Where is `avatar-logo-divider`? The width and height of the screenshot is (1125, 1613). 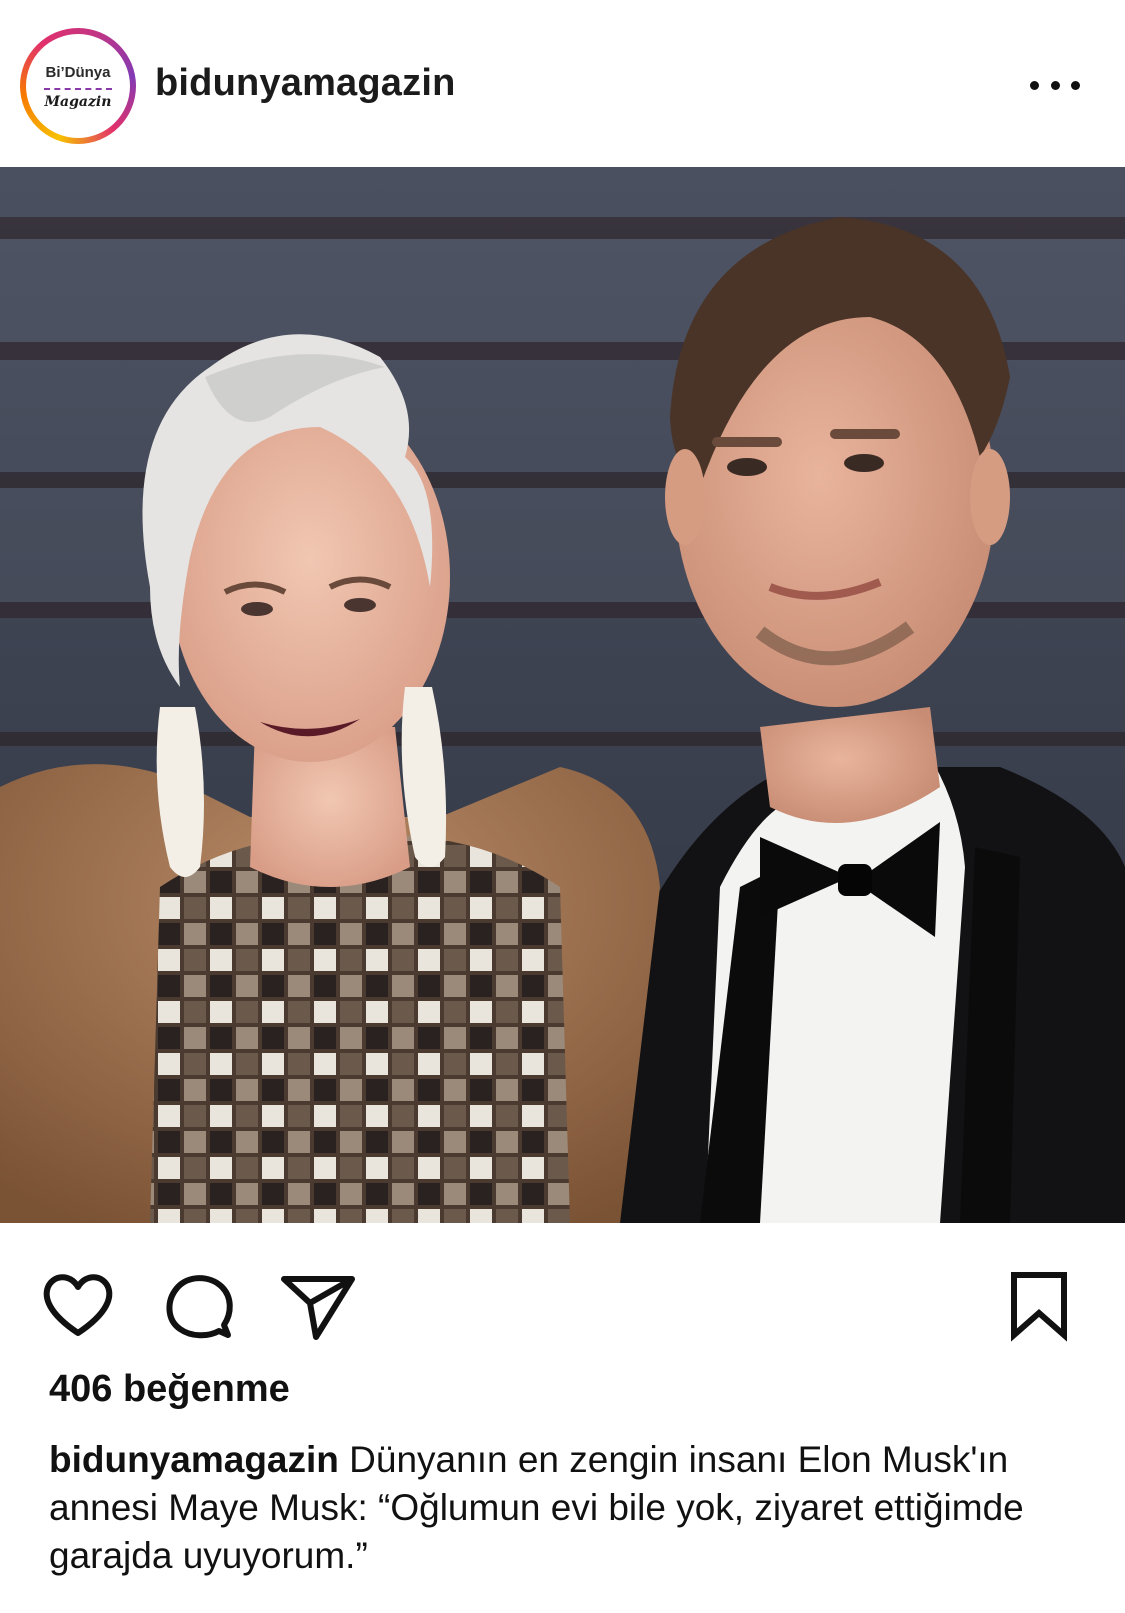
avatar-logo-divider is located at coordinates (78, 89).